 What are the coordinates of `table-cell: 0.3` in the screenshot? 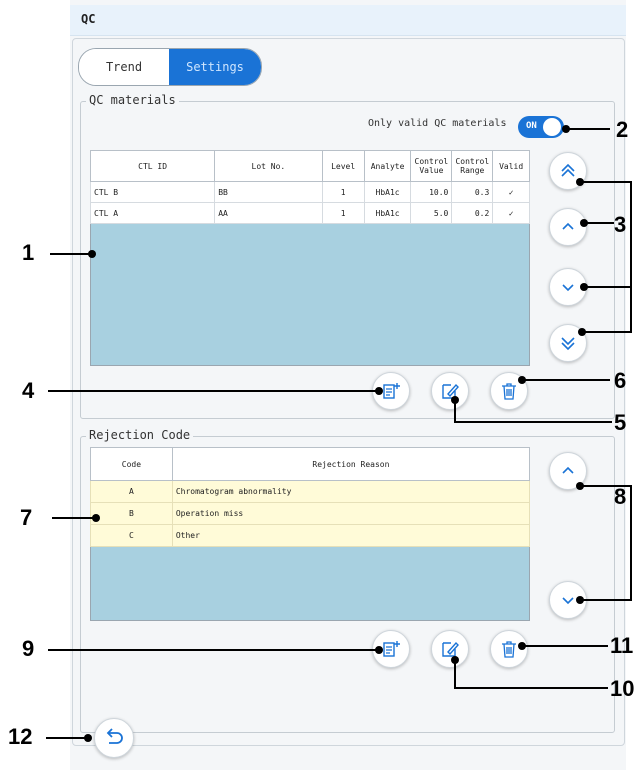 It's located at (472, 192).